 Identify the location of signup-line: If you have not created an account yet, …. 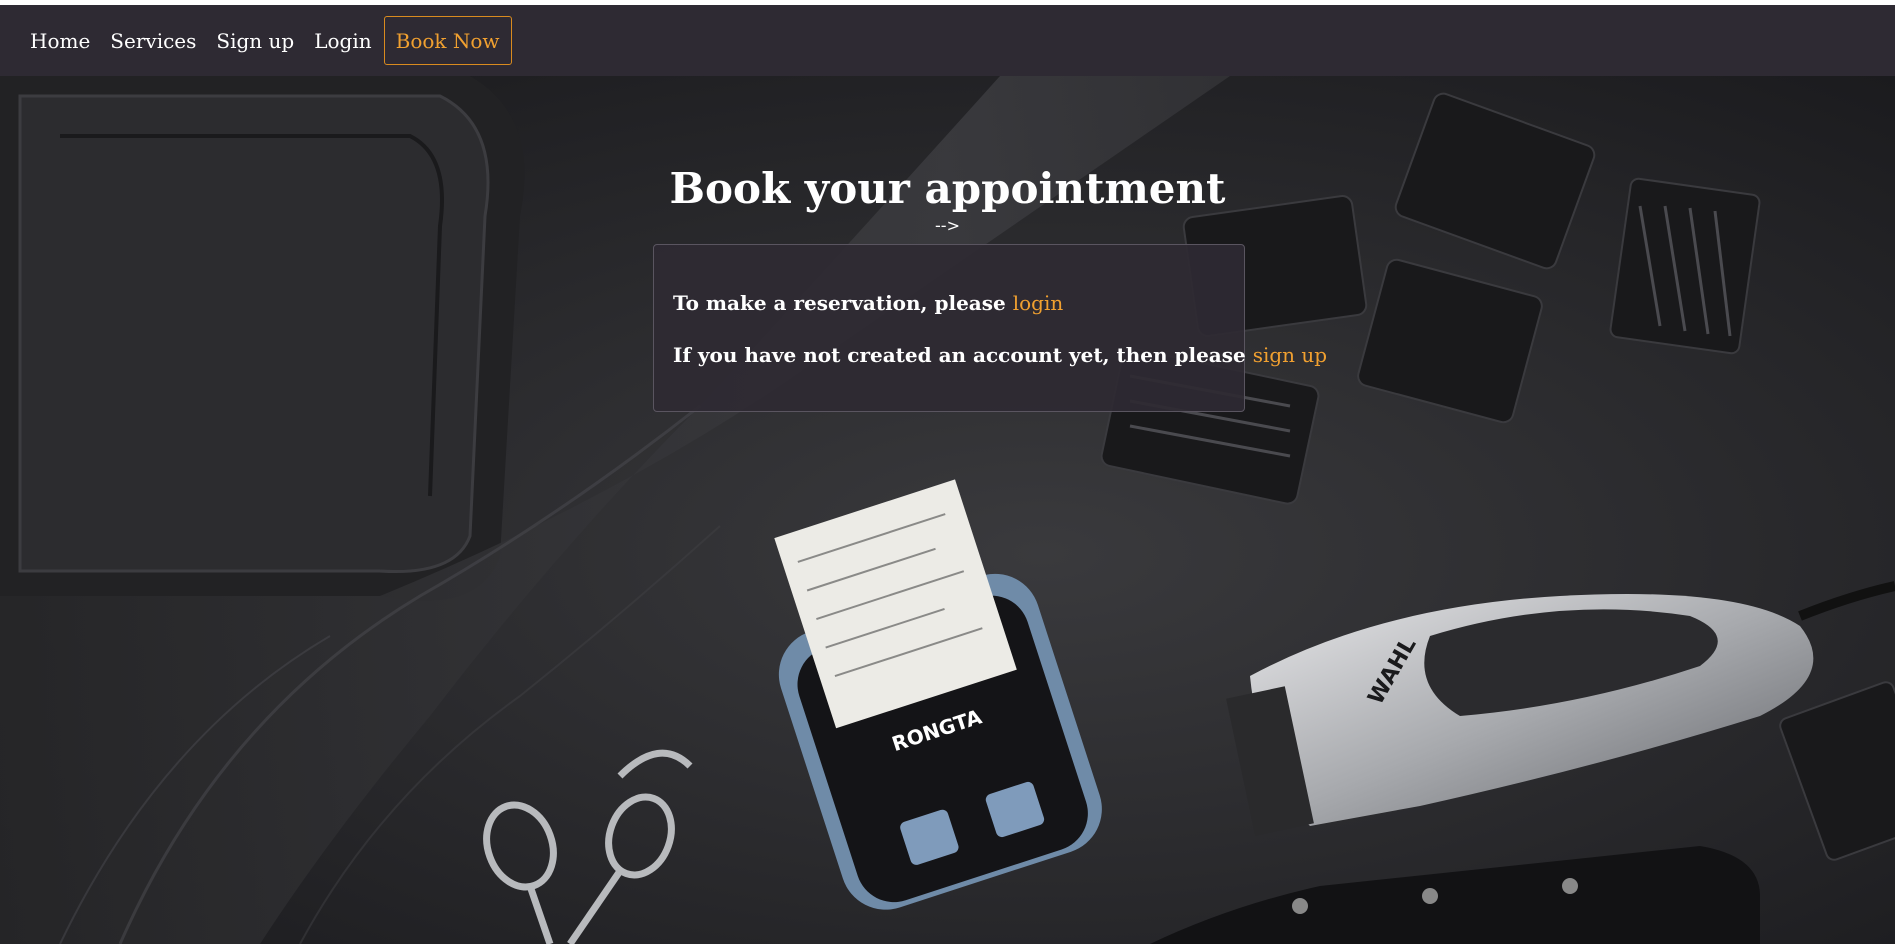
(1000, 355).